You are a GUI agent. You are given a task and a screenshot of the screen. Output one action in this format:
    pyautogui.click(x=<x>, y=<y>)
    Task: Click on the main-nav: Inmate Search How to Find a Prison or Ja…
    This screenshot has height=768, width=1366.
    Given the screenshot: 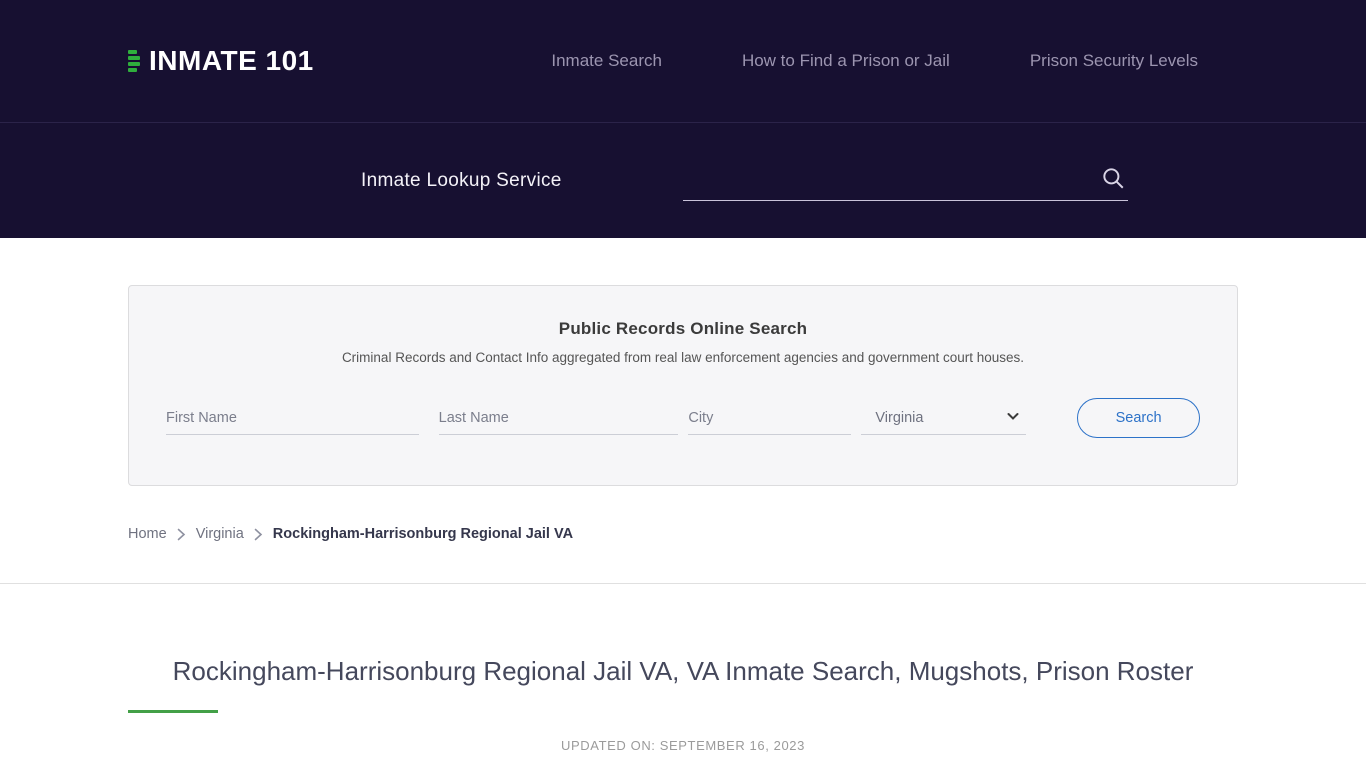 What is the action you would take?
    pyautogui.click(x=874, y=61)
    